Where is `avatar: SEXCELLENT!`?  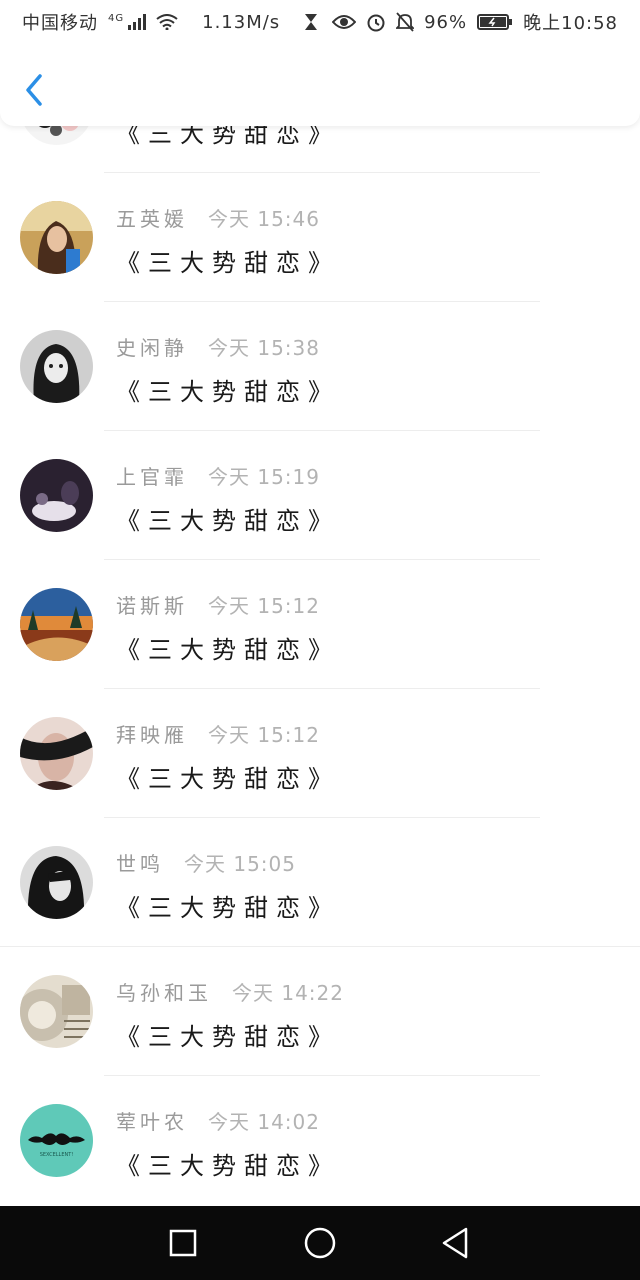
avatar: SEXCELLENT! is located at coordinates (56, 1140).